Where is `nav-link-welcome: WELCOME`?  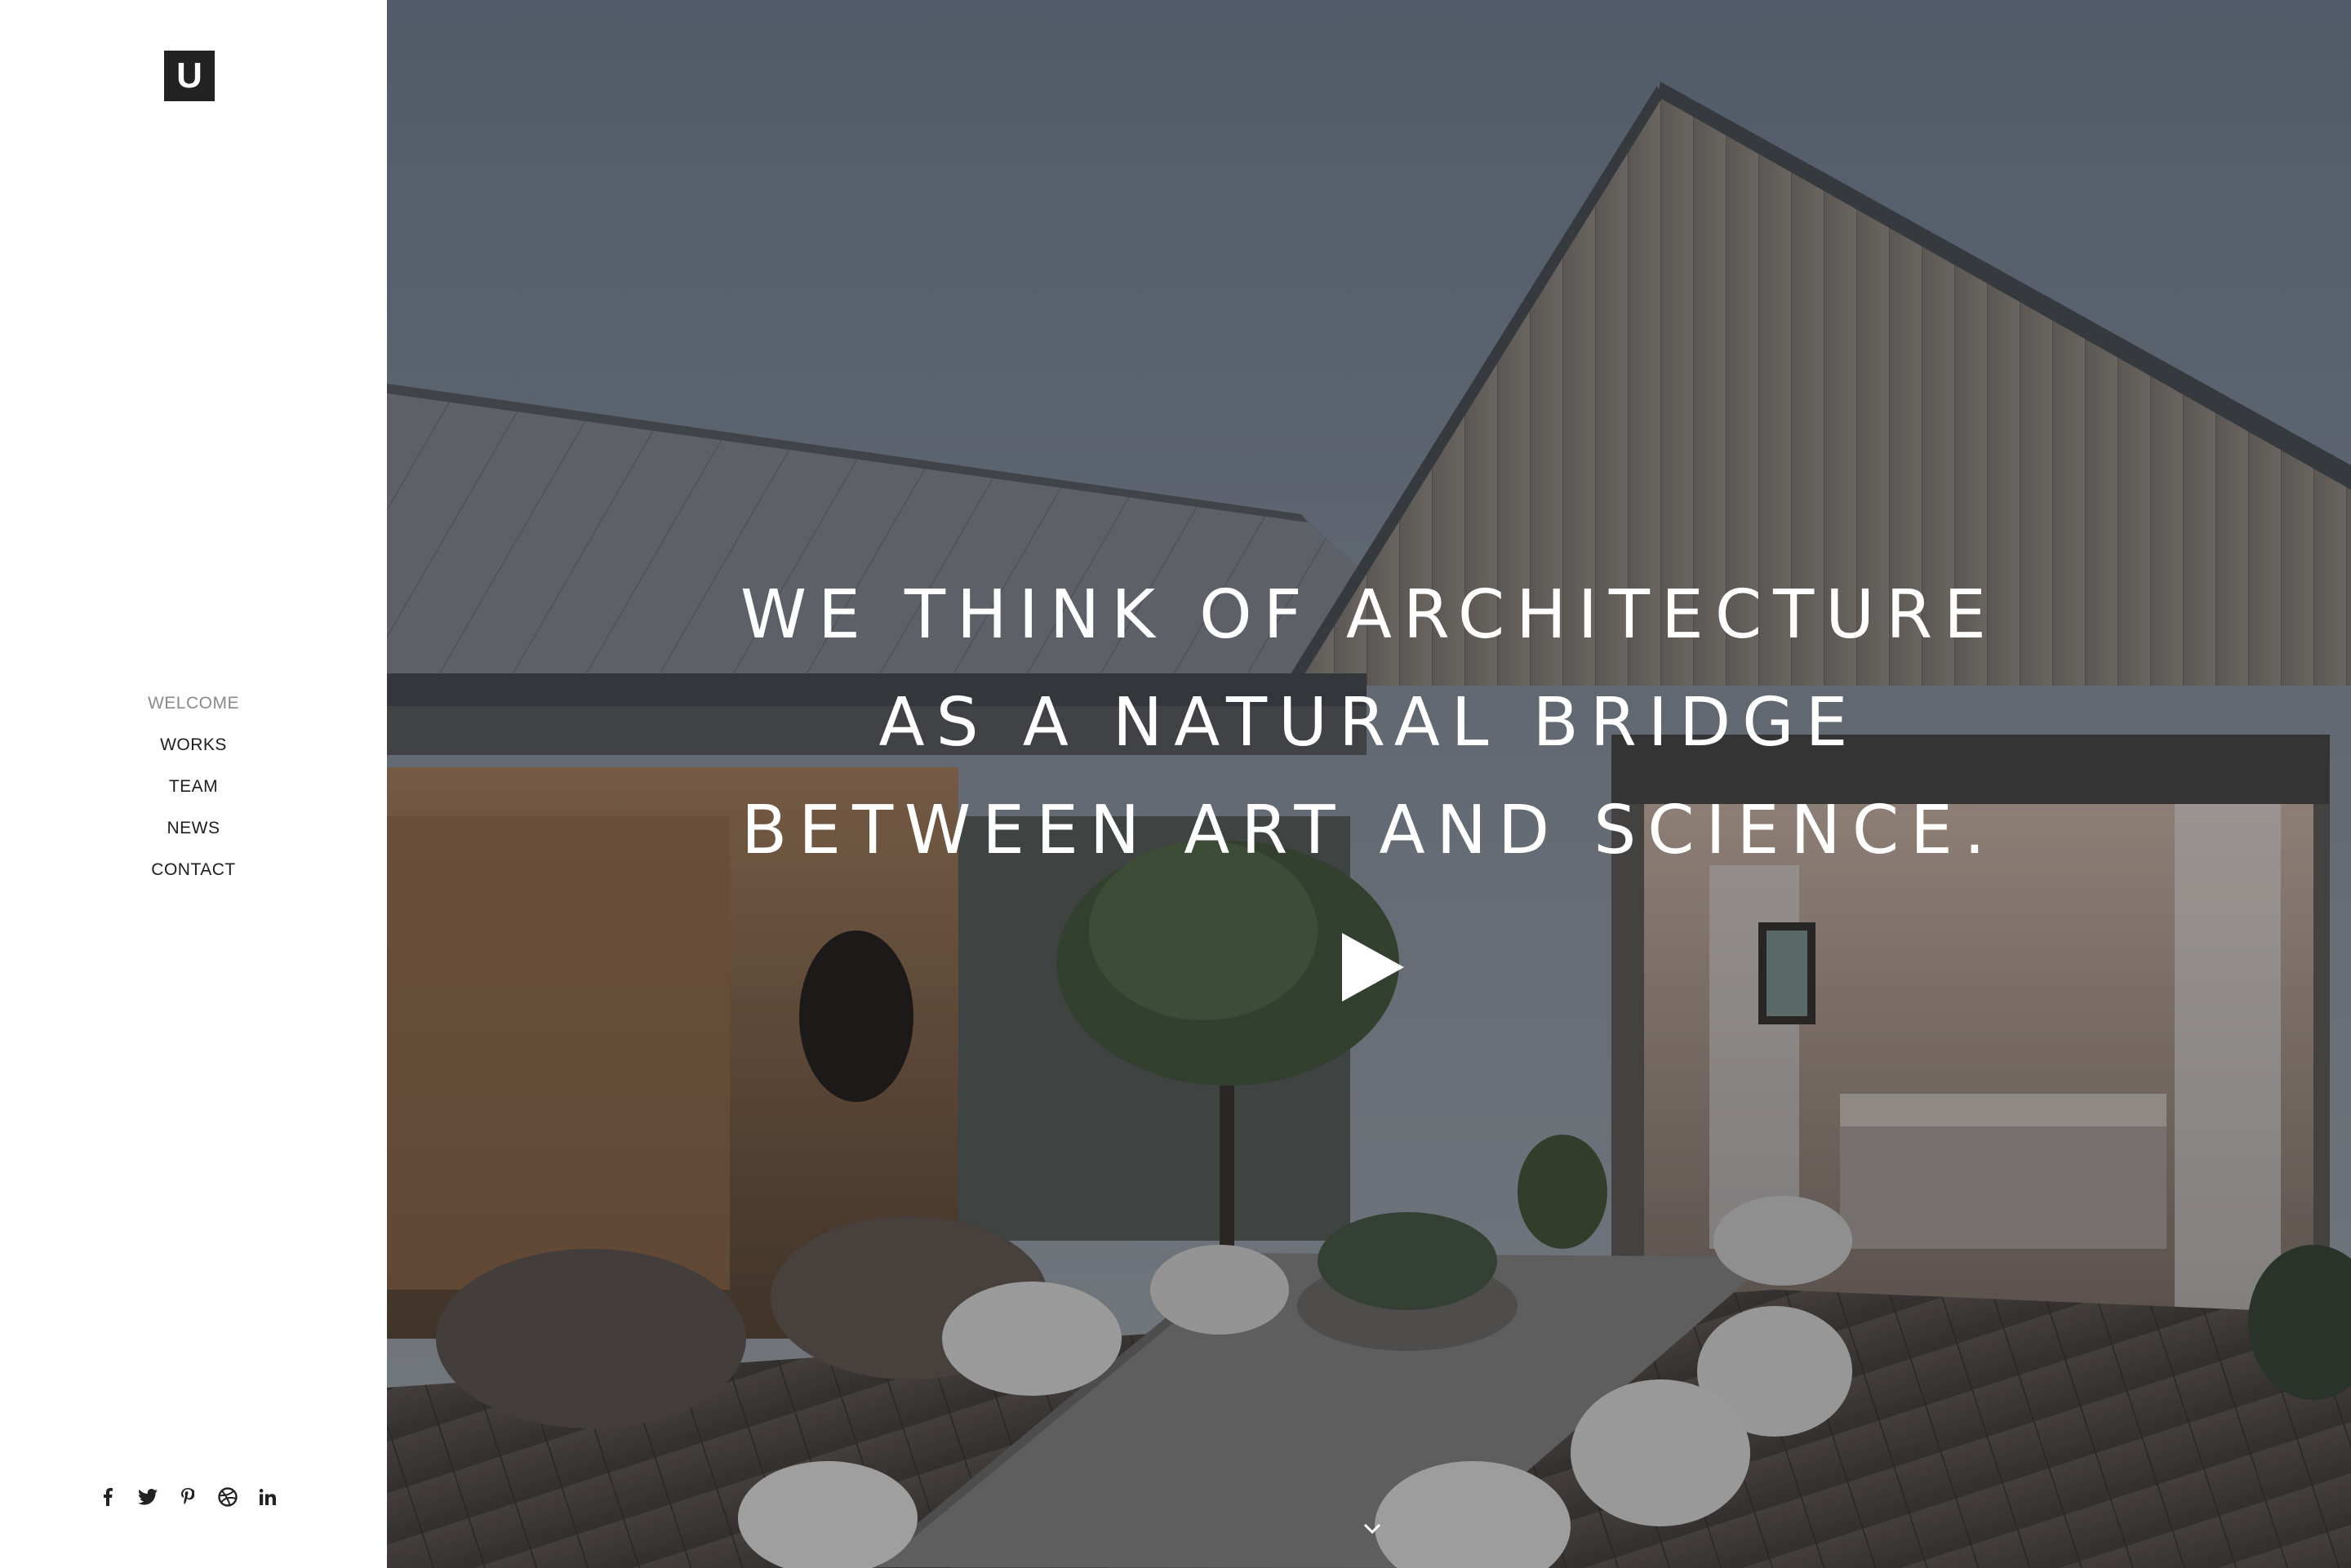 nav-link-welcome: WELCOME is located at coordinates (193, 703).